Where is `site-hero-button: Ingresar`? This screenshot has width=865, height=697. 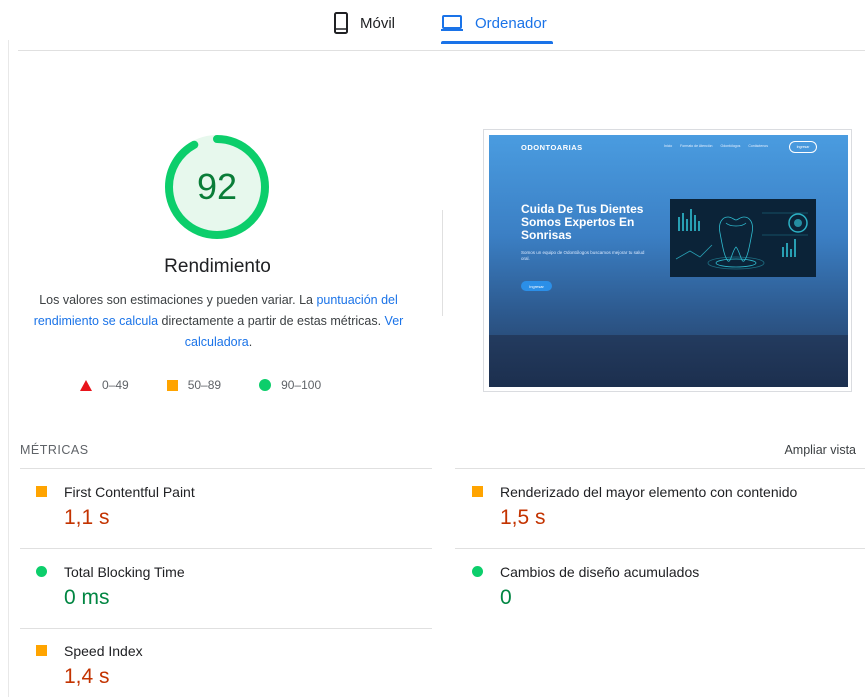
site-hero-button: Ingresar is located at coordinates (536, 286).